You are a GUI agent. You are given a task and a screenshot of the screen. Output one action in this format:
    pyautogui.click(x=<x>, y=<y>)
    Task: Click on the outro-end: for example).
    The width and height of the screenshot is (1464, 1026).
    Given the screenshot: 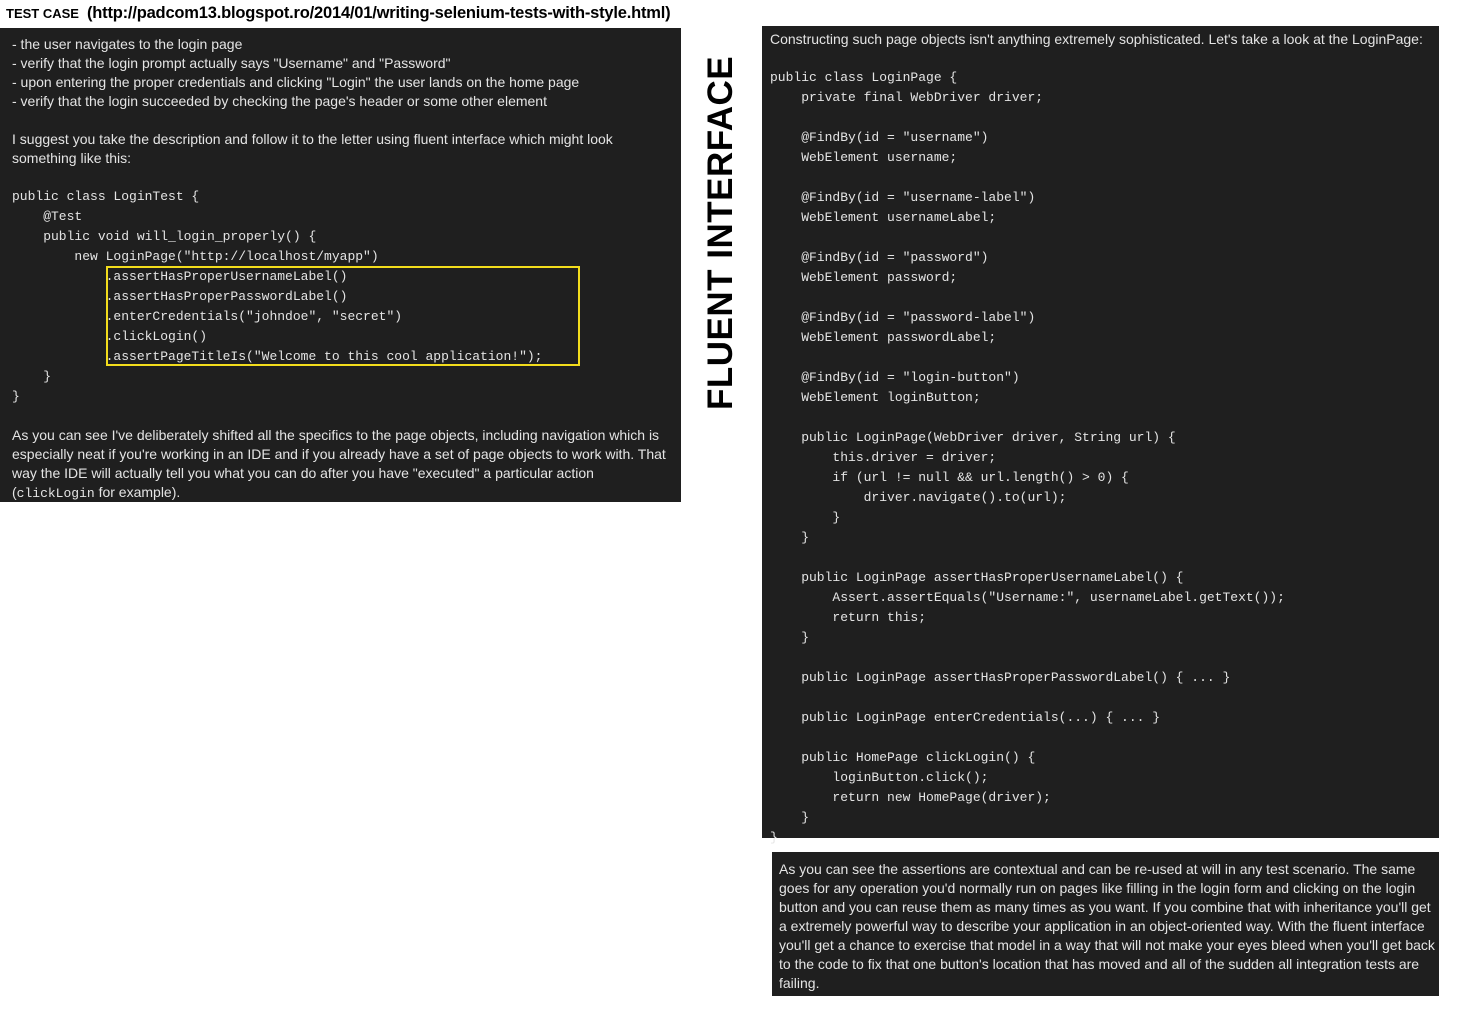 What is the action you would take?
    pyautogui.click(x=137, y=492)
    